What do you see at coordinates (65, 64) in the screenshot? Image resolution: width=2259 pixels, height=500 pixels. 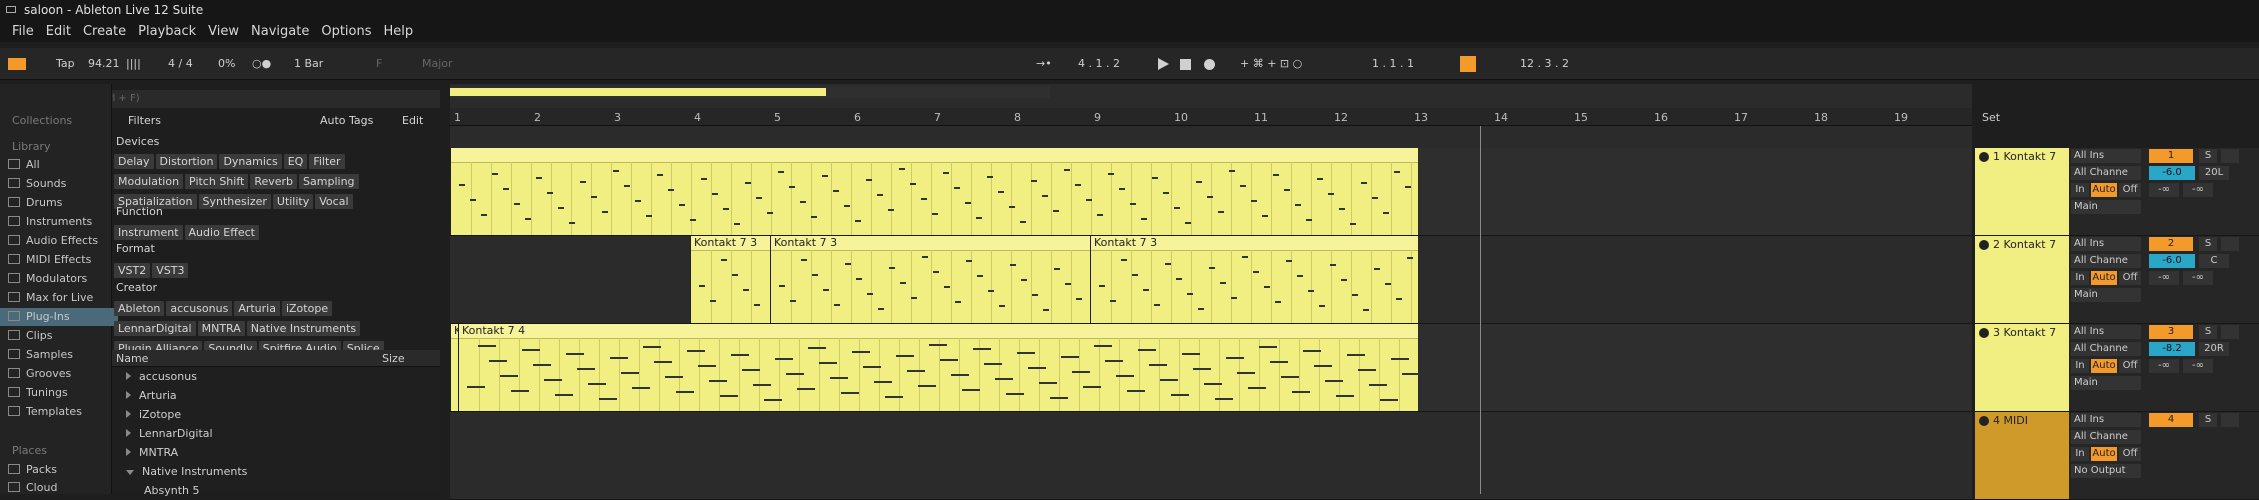 I see `tap-button: Tap` at bounding box center [65, 64].